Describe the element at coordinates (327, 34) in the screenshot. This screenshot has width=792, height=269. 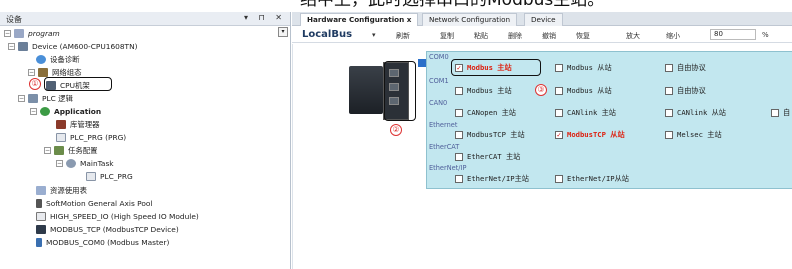
I see `bus-selector: LocalBus` at that location.